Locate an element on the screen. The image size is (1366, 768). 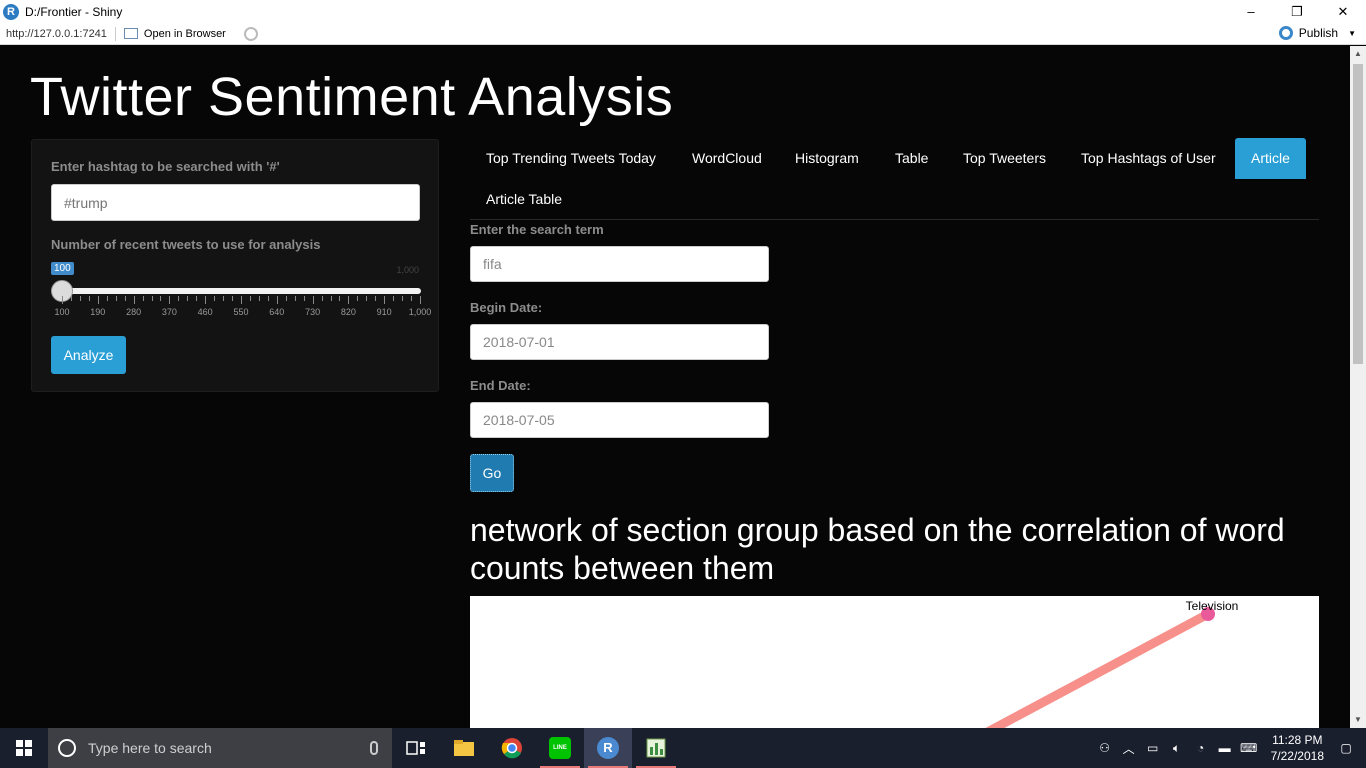
publish-icon is located at coordinates (1285, 33).